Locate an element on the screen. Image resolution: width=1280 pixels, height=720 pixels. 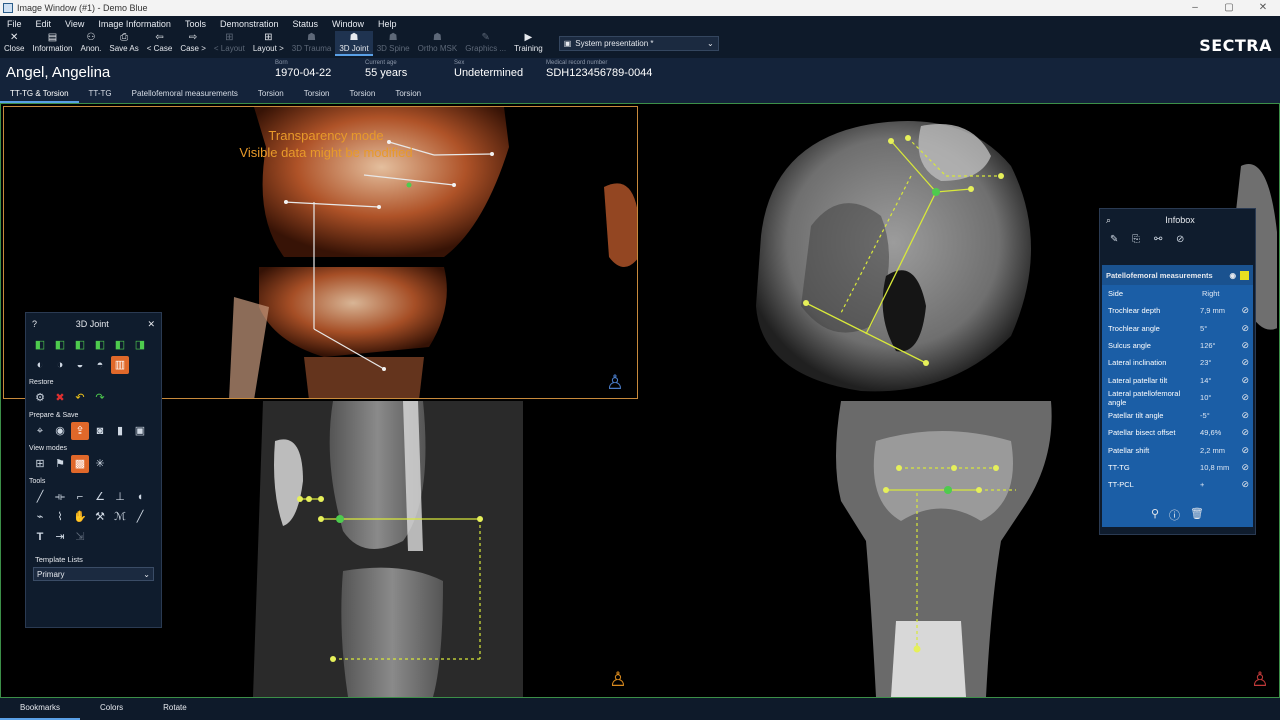
grid-view-icon: ⊞ is located at coordinates (40, 464).